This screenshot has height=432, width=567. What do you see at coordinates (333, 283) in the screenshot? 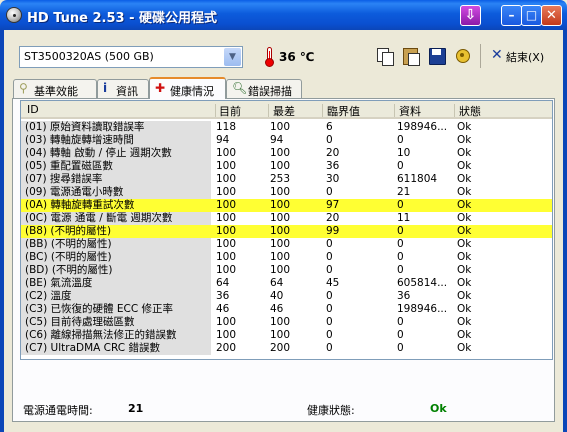
I see `cell-threshold: 45` at bounding box center [333, 283].